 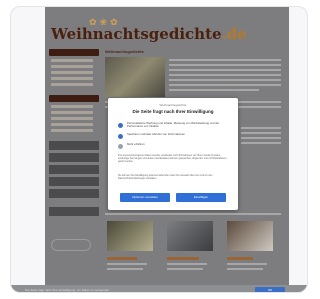 What do you see at coordinates (74, 134) in the screenshot?
I see `sidebar` at bounding box center [74, 134].